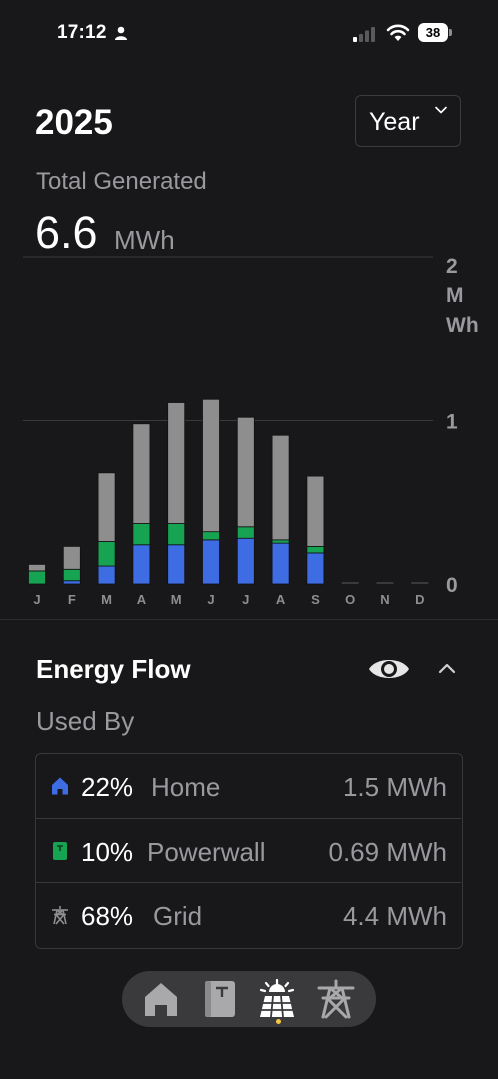  What do you see at coordinates (278, 1021) in the screenshot?
I see `active-tab-indicator` at bounding box center [278, 1021].